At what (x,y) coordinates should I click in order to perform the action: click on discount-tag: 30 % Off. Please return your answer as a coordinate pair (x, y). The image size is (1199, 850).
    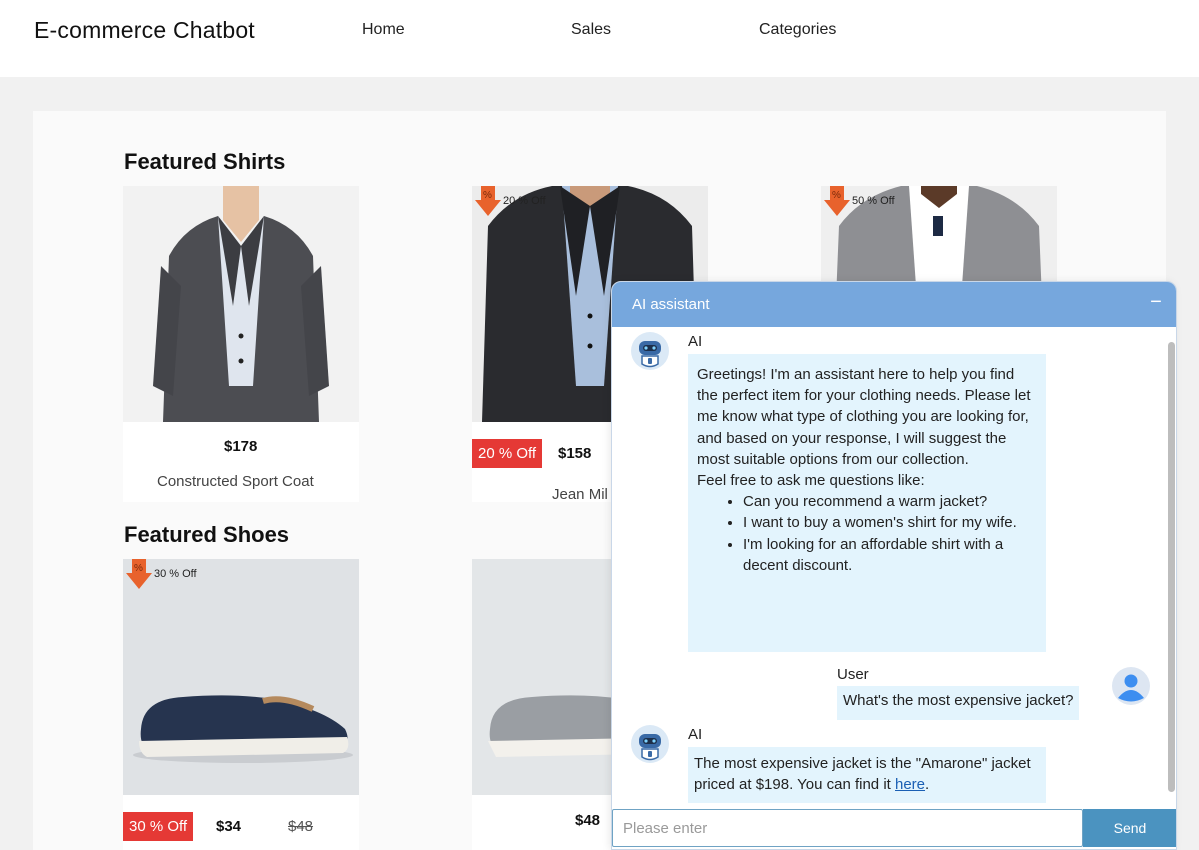
    Looking at the image, I should click on (158, 826).